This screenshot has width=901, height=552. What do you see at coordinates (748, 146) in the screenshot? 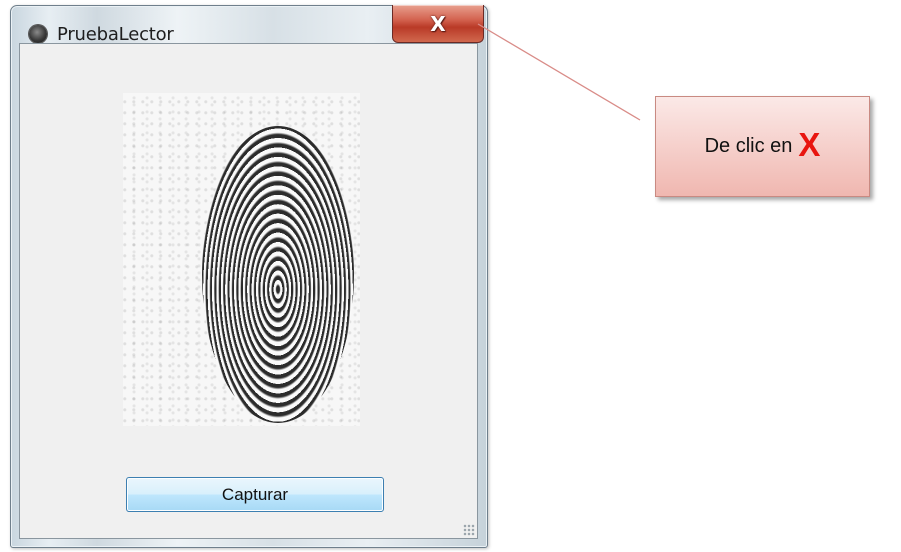
I see `callout-text: De clic en` at bounding box center [748, 146].